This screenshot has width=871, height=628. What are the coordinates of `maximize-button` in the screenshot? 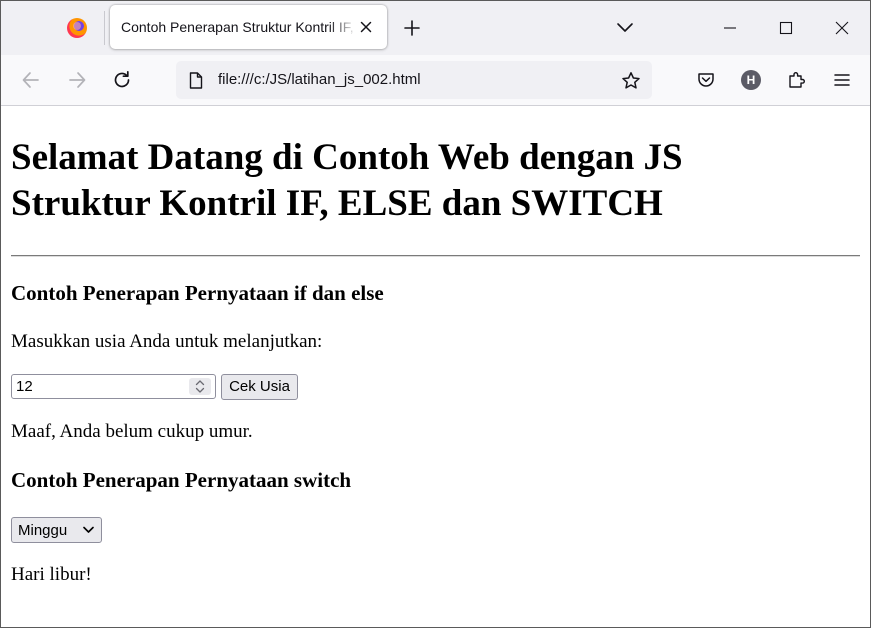 It's located at (786, 28).